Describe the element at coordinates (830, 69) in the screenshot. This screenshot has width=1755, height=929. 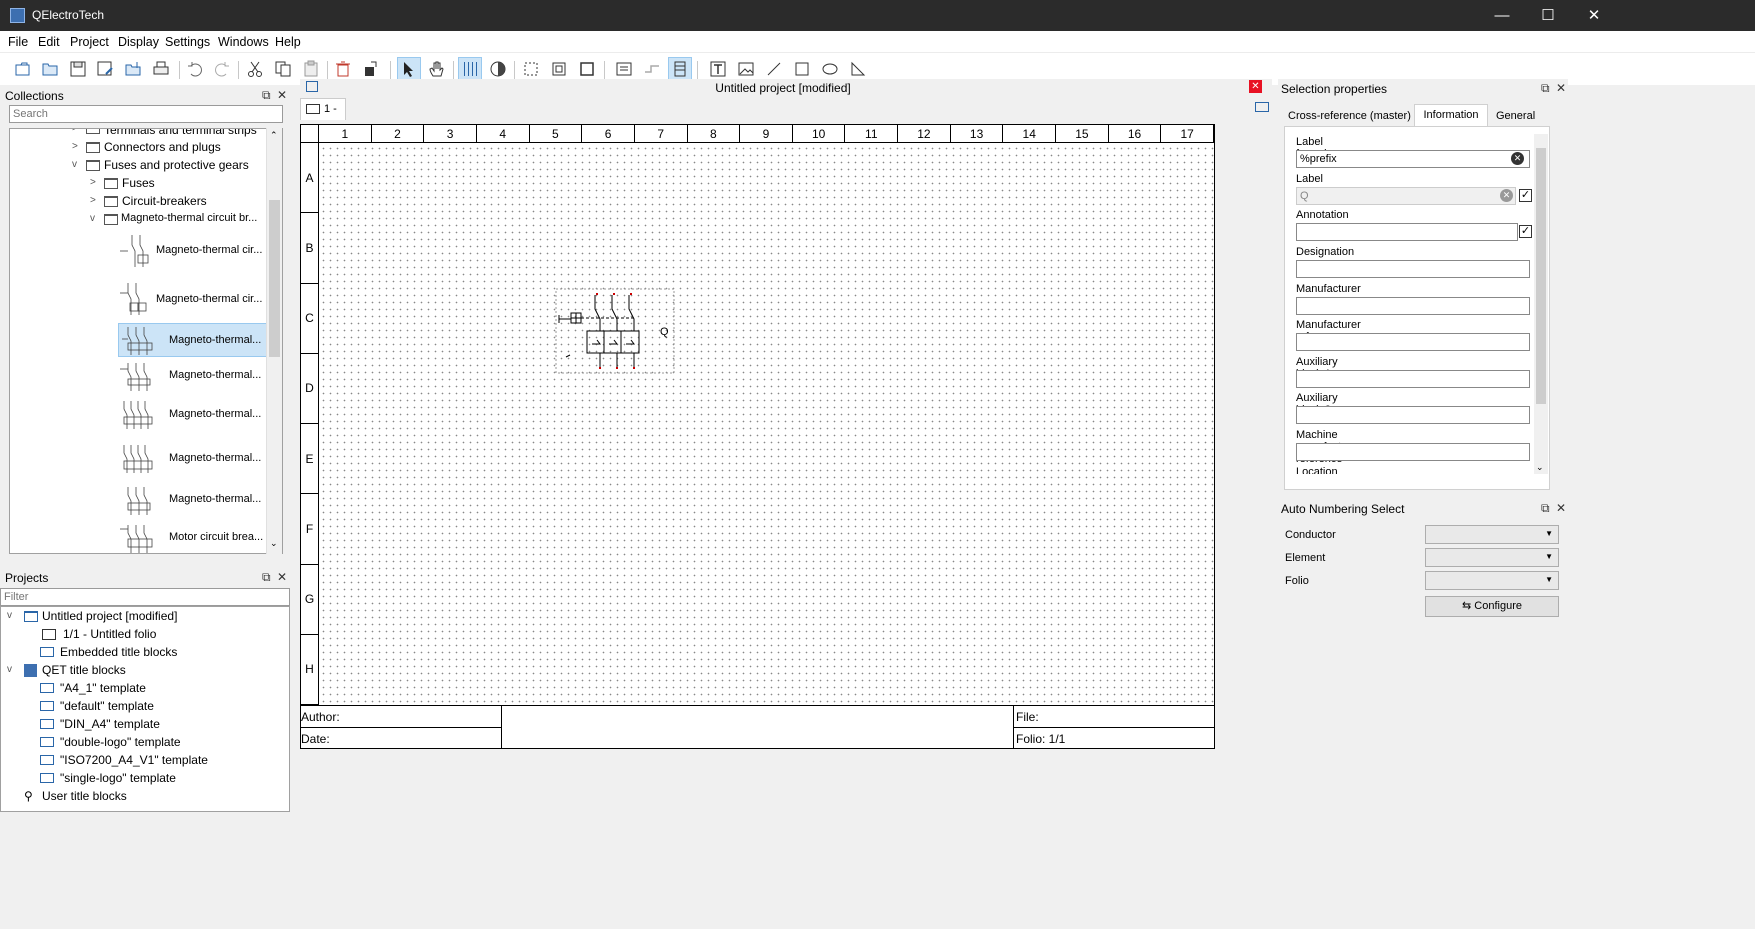
I see `add-ellipse-icon` at that location.